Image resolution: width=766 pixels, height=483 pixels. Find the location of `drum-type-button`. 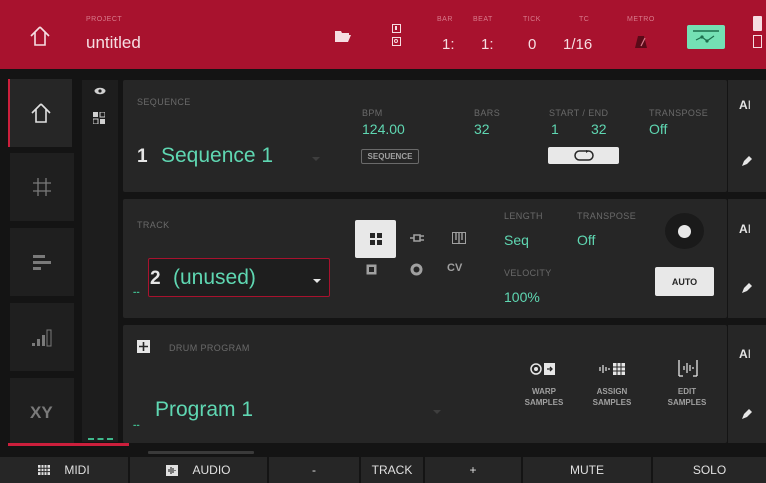

drum-type-button is located at coordinates (375, 239).